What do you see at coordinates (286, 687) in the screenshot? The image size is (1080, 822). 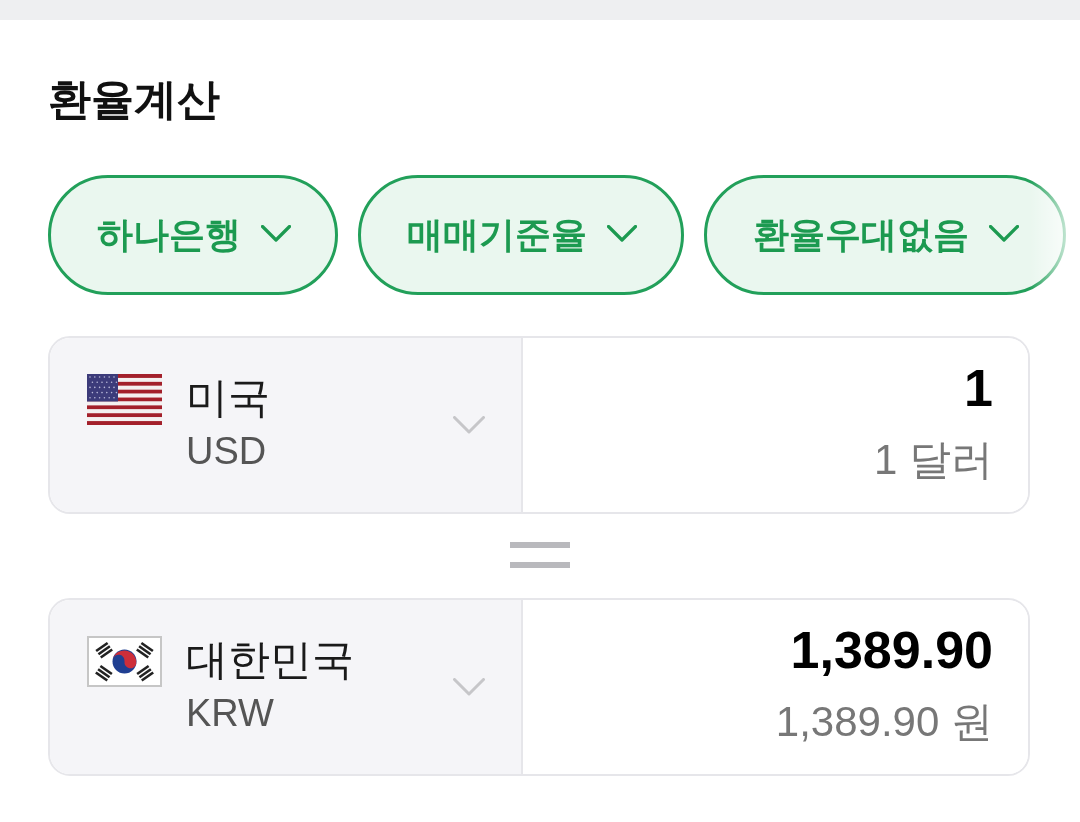 I see `currency-select: 대한민국 KRW` at bounding box center [286, 687].